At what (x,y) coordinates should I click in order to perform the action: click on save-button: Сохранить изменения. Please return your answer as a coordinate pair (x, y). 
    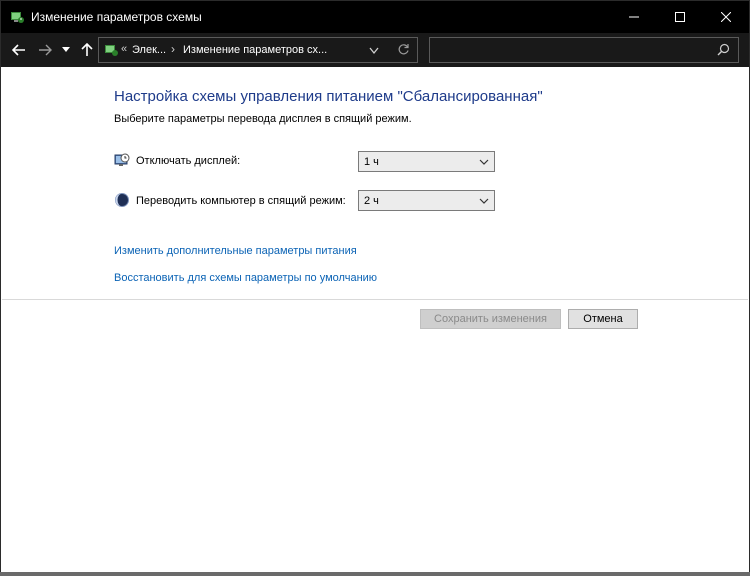
    Looking at the image, I should click on (490, 319).